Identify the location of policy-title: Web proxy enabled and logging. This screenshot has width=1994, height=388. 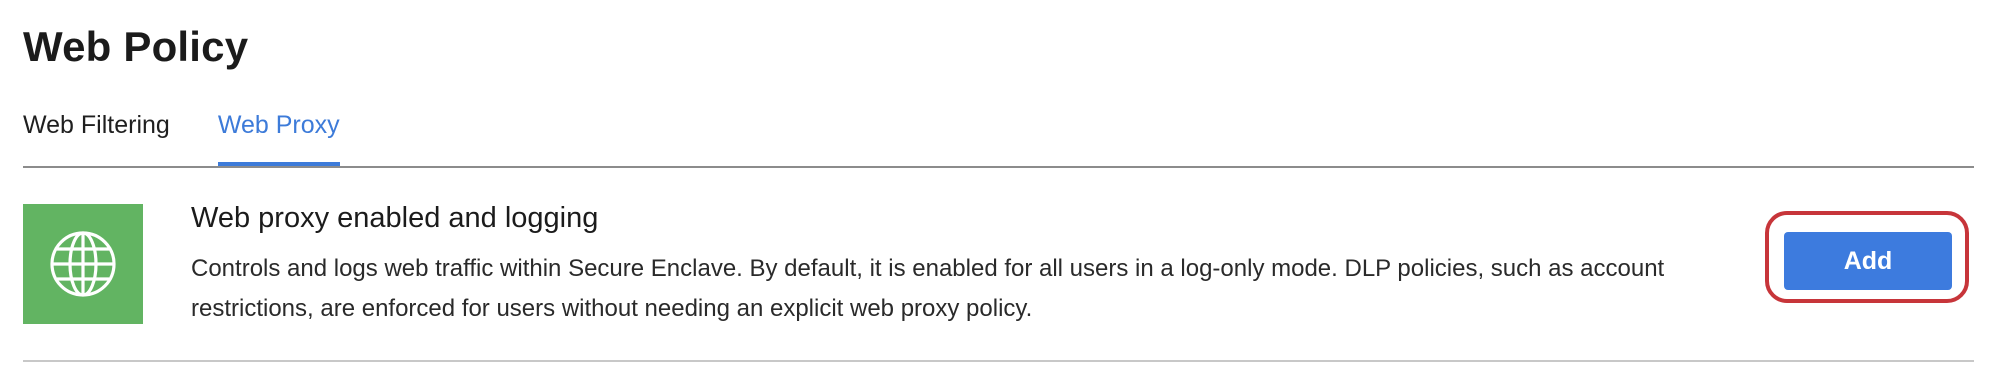
(395, 218).